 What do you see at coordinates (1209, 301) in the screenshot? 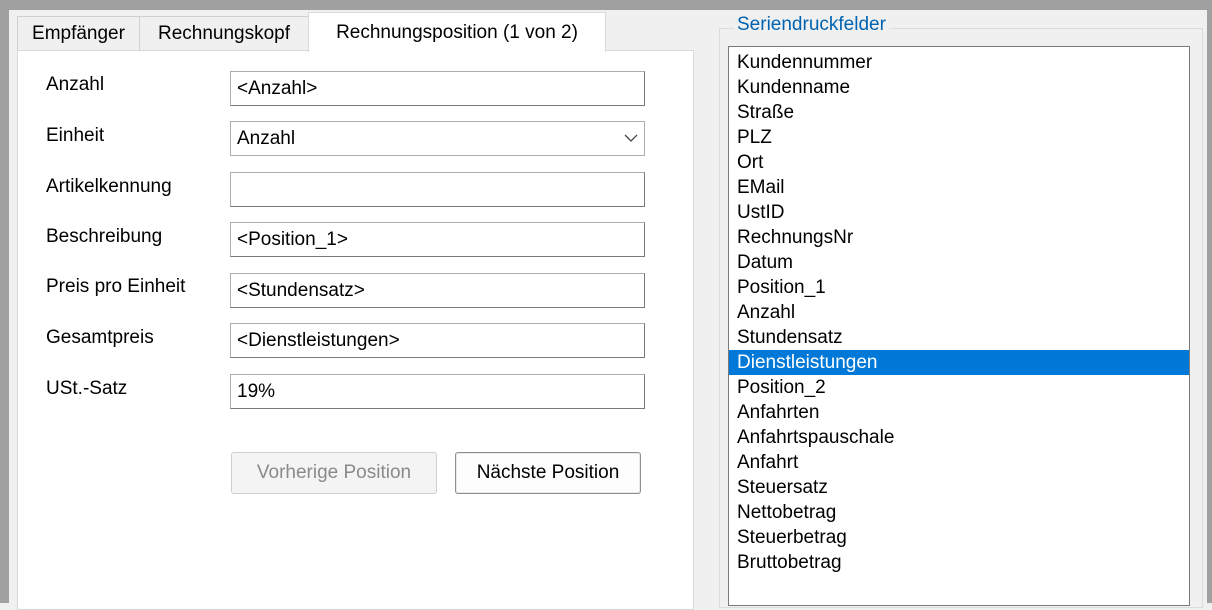
I see `window-frame-right` at bounding box center [1209, 301].